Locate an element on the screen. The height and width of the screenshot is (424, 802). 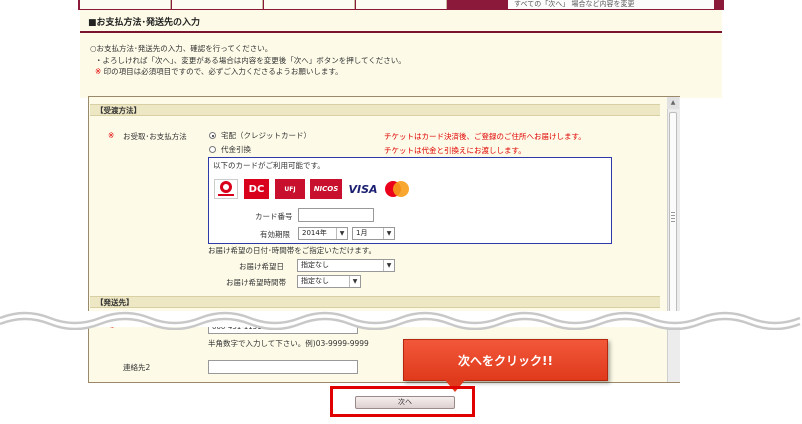
ufj-card-icon: UFJ is located at coordinates (290, 189).